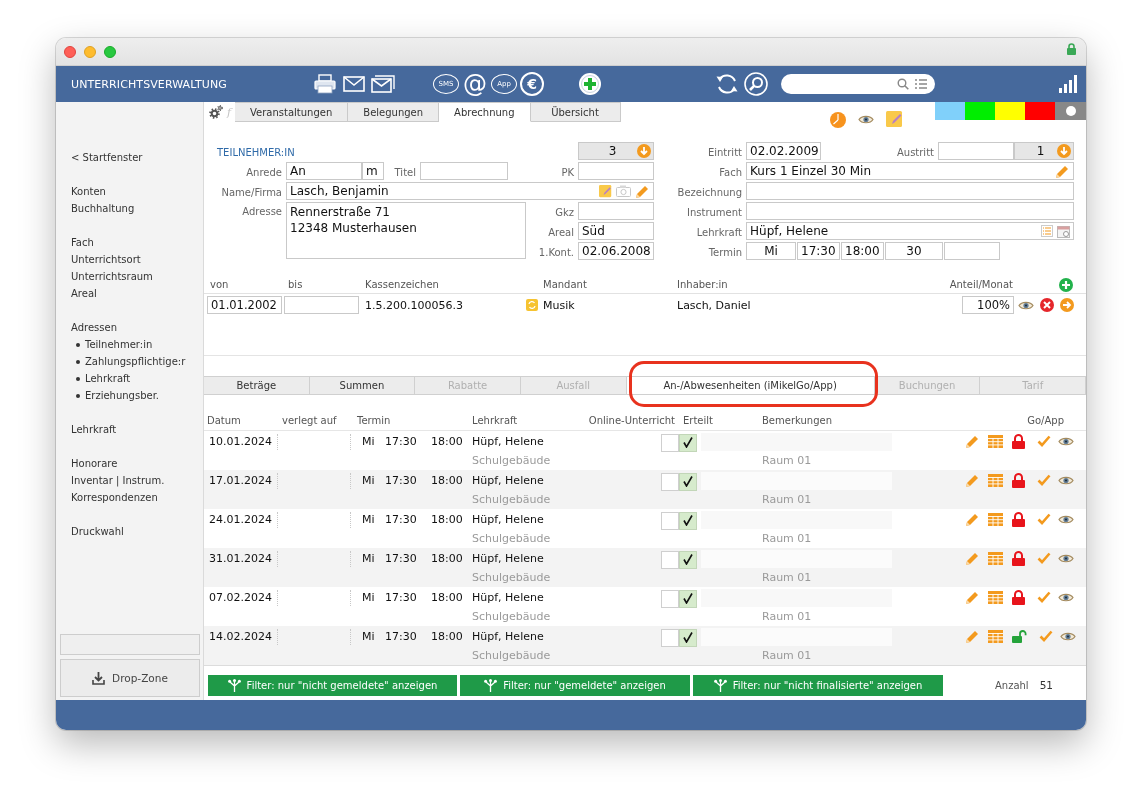  I want to click on sticky-note-icon, so click(605, 191).